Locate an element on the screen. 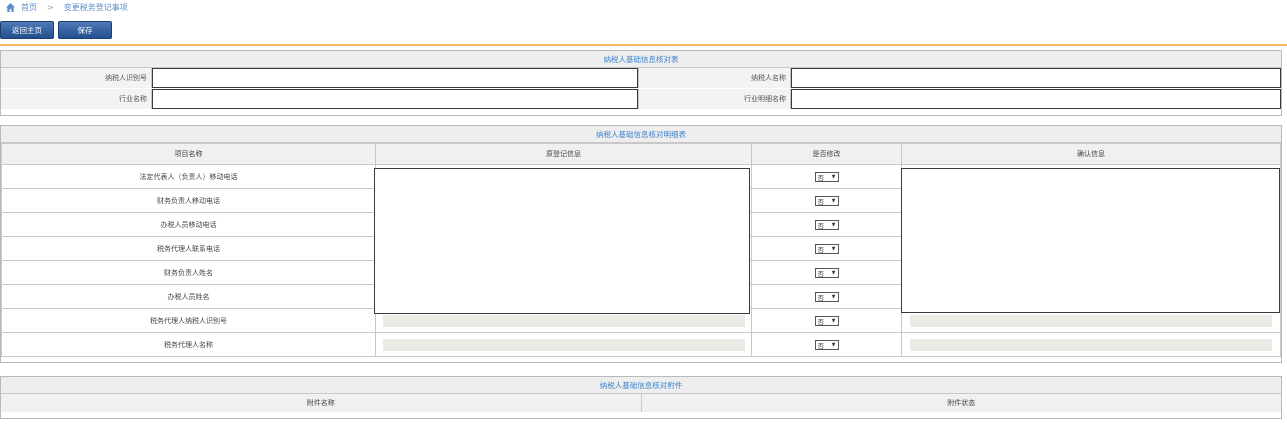 Image resolution: width=1287 pixels, height=447 pixels. breadcrumb: 首页 > 变更税务登记事项 is located at coordinates (67, 7).